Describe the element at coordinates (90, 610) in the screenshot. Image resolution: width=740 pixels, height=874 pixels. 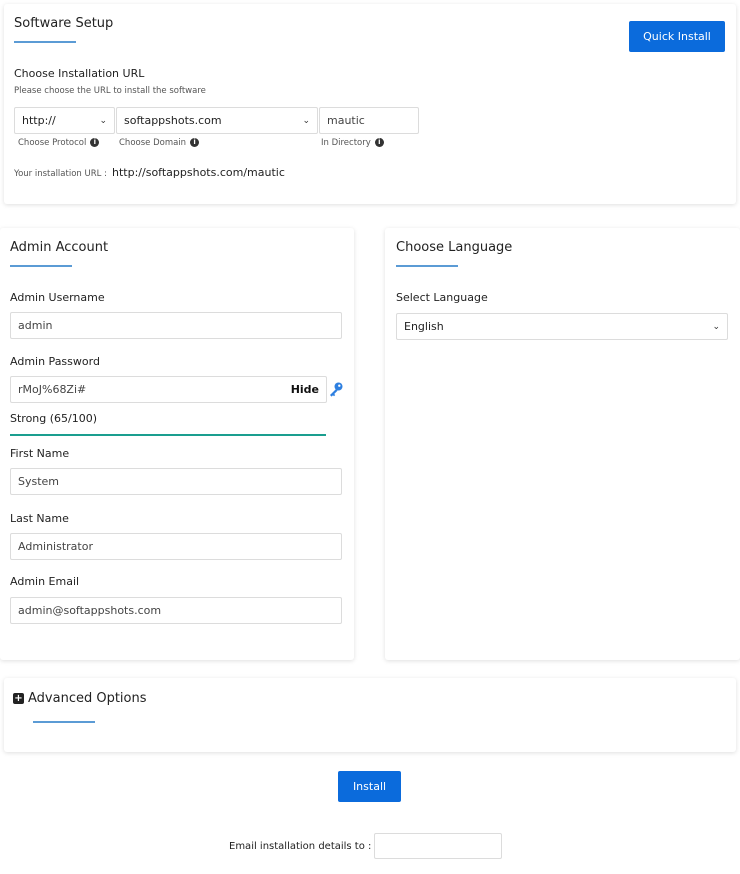
I see `admin-email-value: admin@softappshots.com` at that location.